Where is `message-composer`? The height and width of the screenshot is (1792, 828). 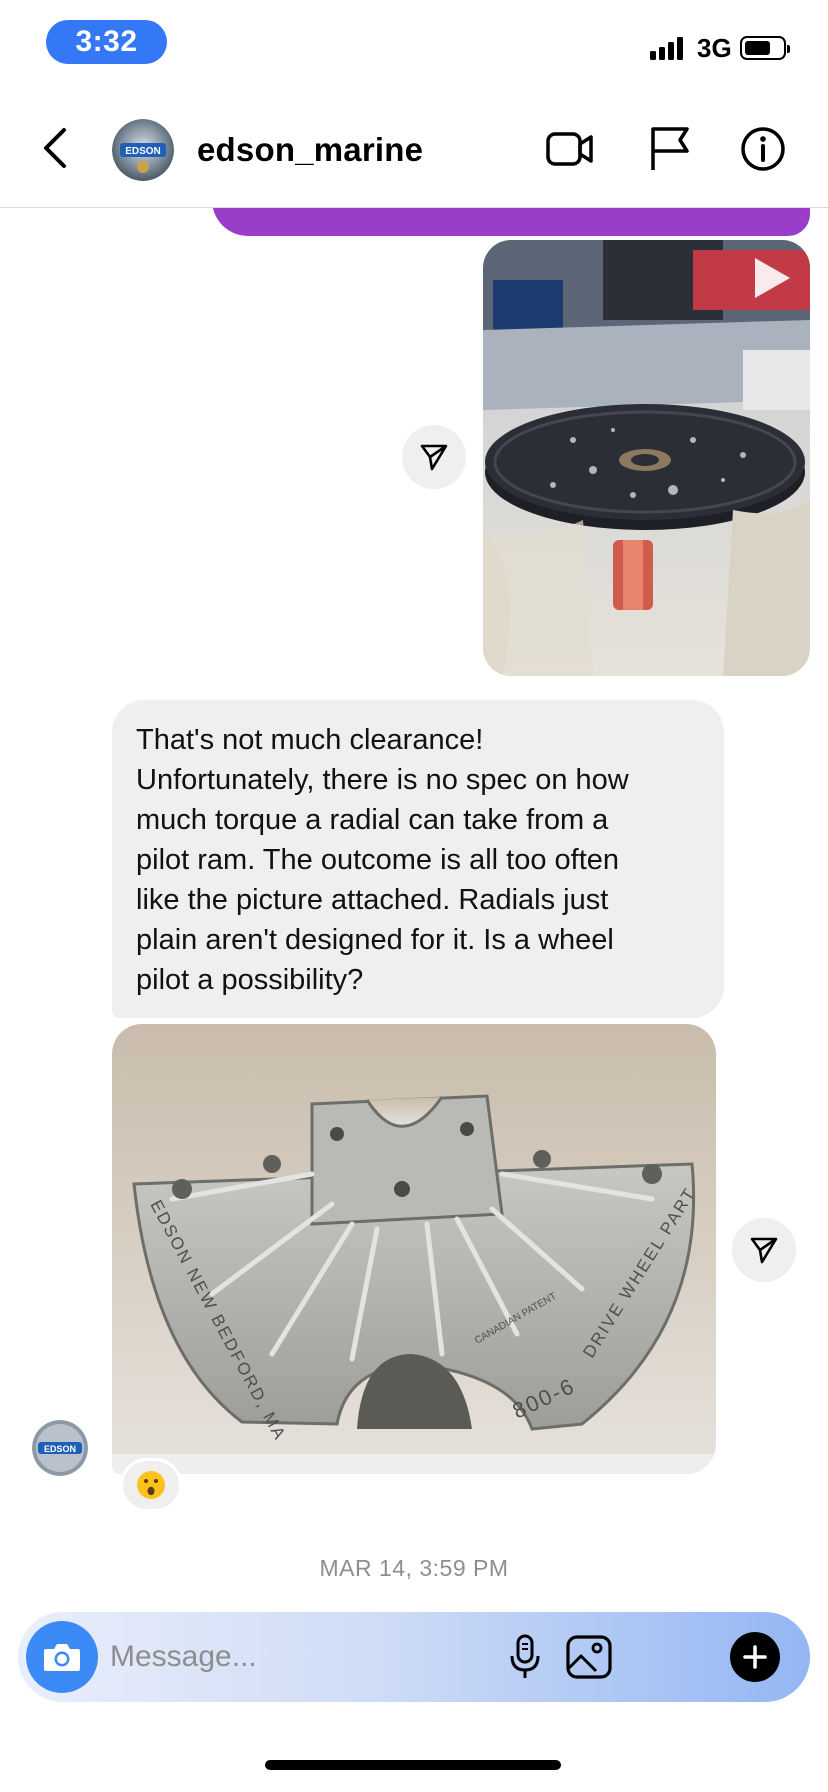
message-composer is located at coordinates (414, 1657).